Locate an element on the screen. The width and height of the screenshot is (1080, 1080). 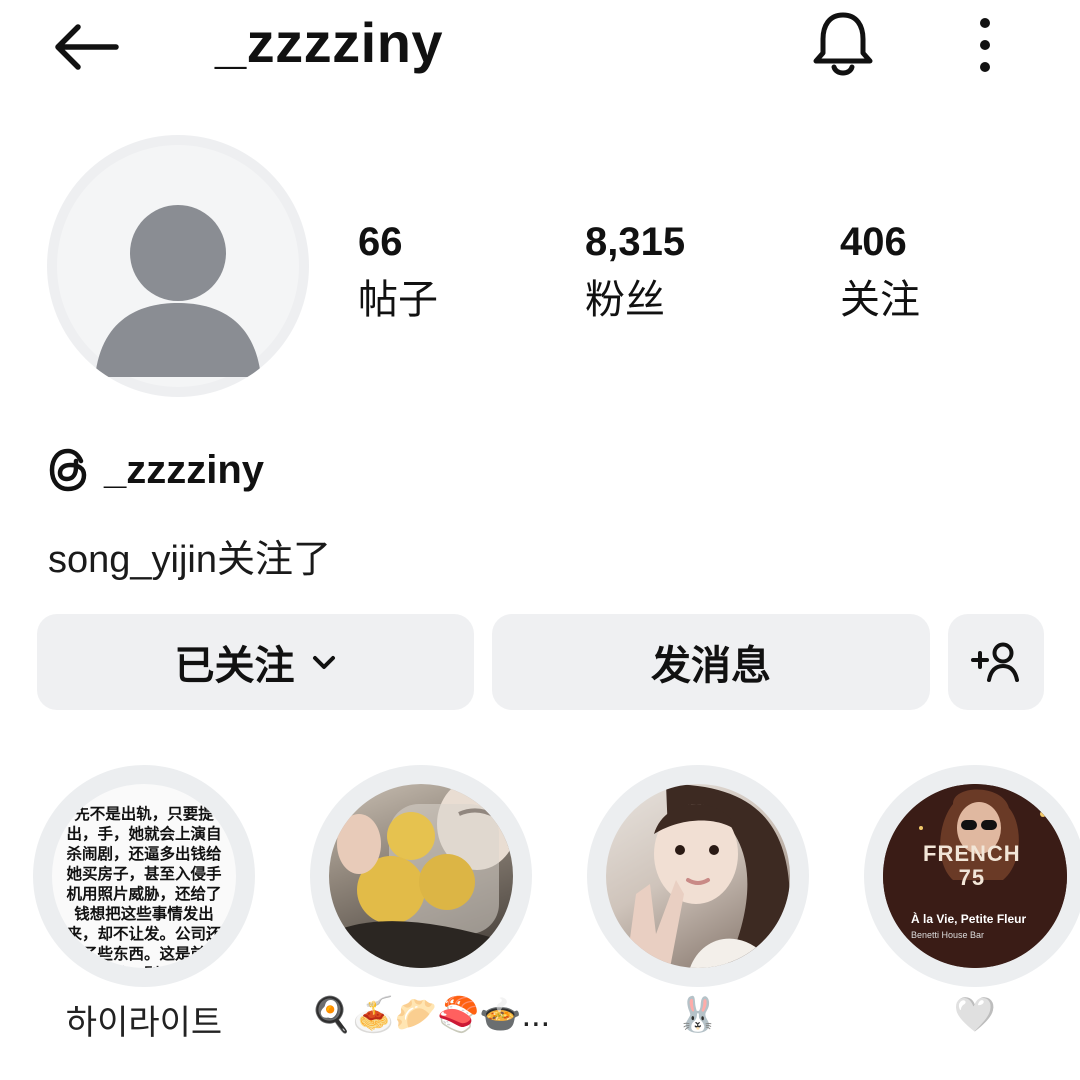
food-photo-image is located at coordinates (421, 876).